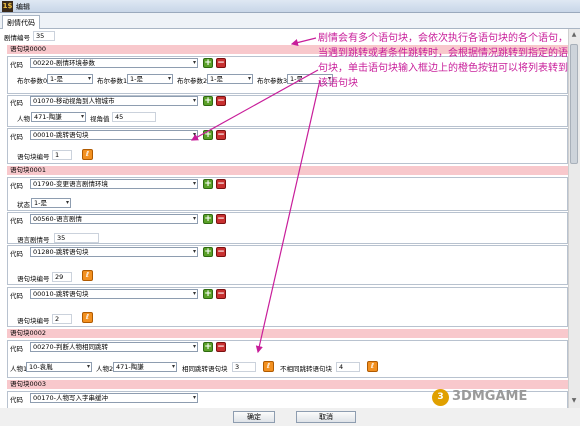 This screenshot has height=426, width=580. Describe the element at coordinates (192, 81) in the screenshot. I see `param-label: 布尔参数2` at that location.